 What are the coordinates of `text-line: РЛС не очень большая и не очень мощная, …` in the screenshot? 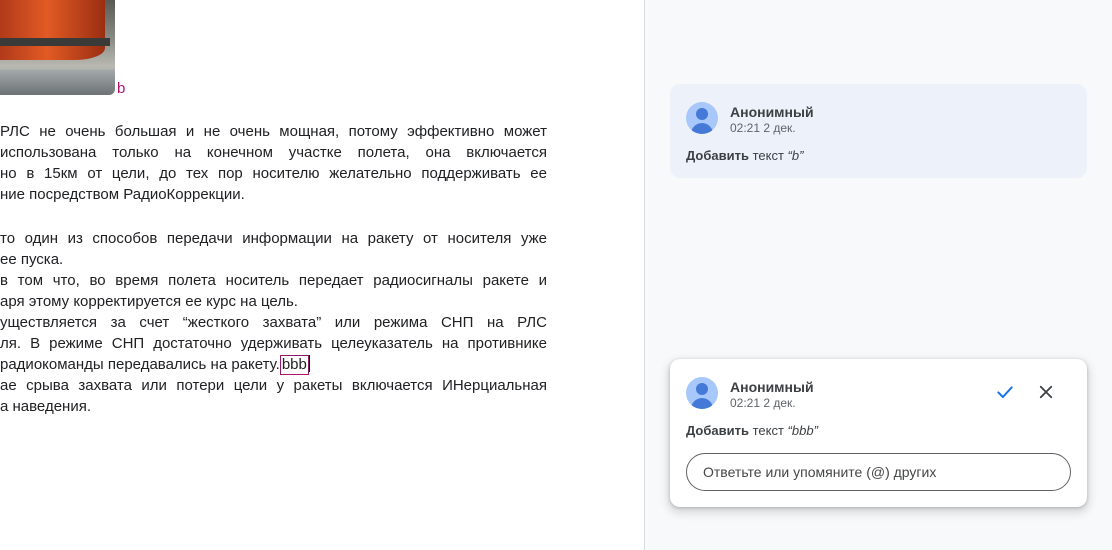 It's located at (273, 131).